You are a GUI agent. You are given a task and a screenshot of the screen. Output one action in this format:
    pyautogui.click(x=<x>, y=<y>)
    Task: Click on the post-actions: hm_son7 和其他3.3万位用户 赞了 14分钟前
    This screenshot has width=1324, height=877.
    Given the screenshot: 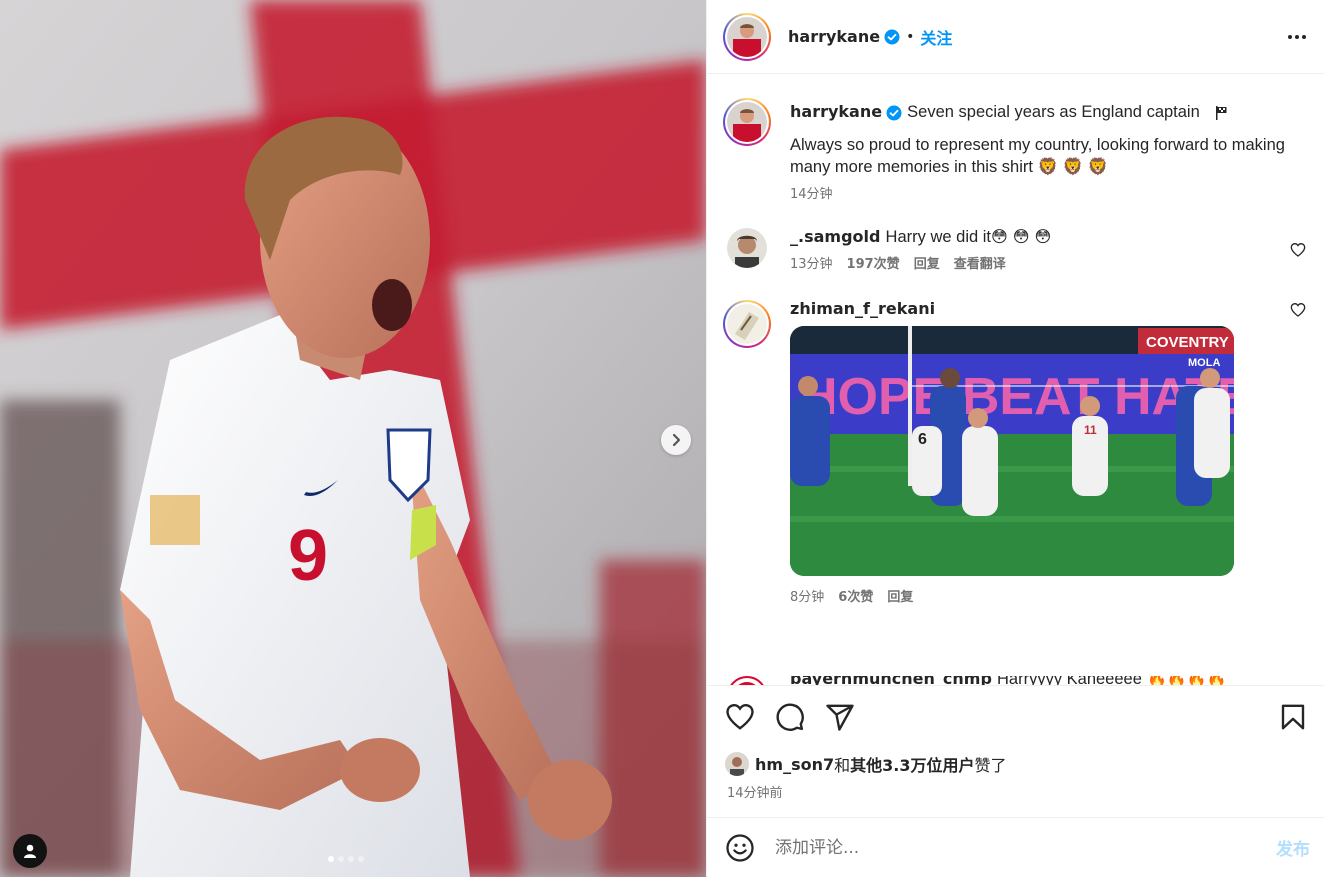 What is the action you would take?
    pyautogui.click(x=1015, y=751)
    